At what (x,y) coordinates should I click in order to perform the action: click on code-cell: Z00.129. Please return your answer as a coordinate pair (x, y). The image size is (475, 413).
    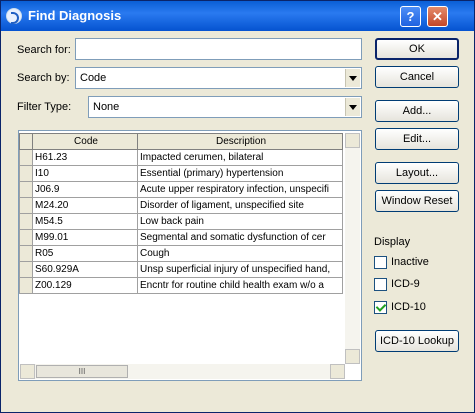
    Looking at the image, I should click on (85, 285).